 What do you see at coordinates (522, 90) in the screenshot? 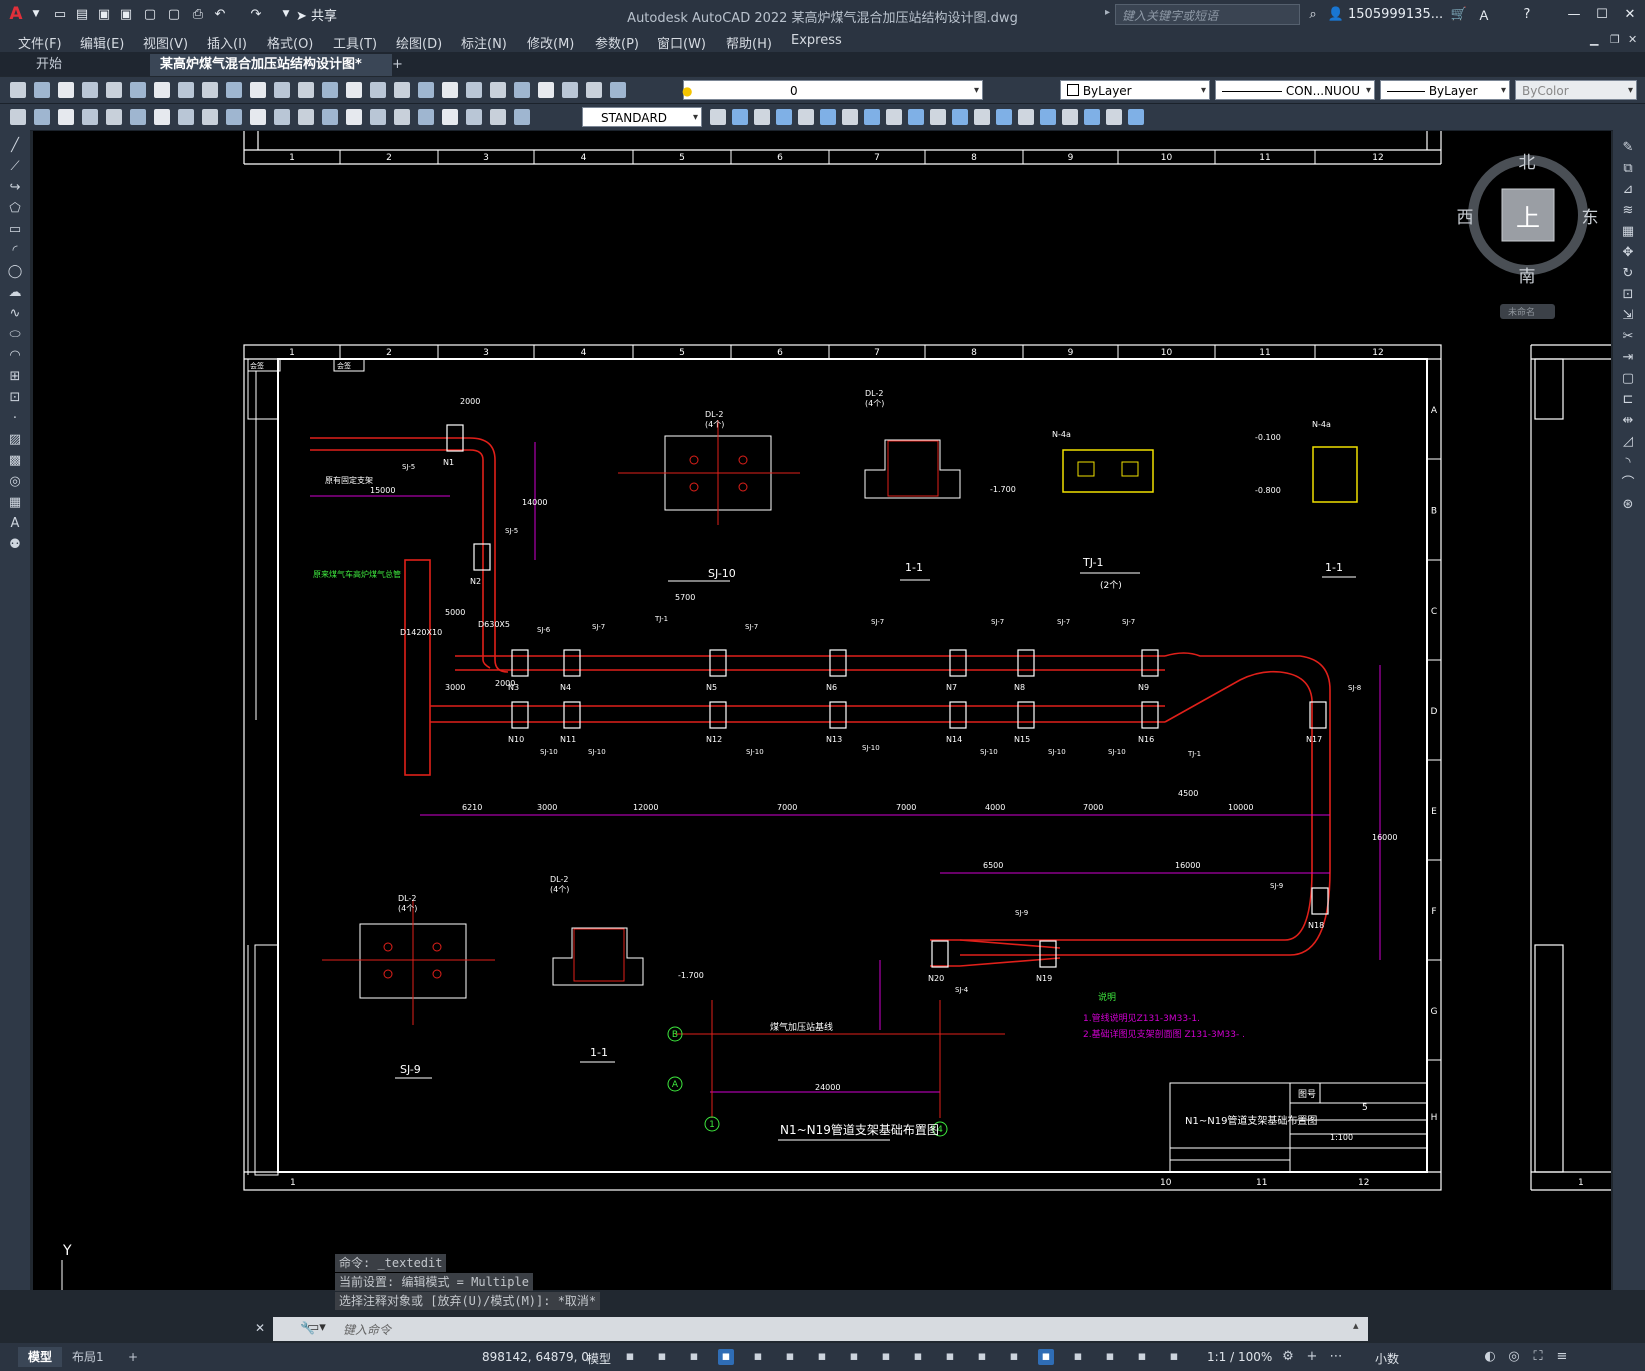
I see `calc-icon` at bounding box center [522, 90].